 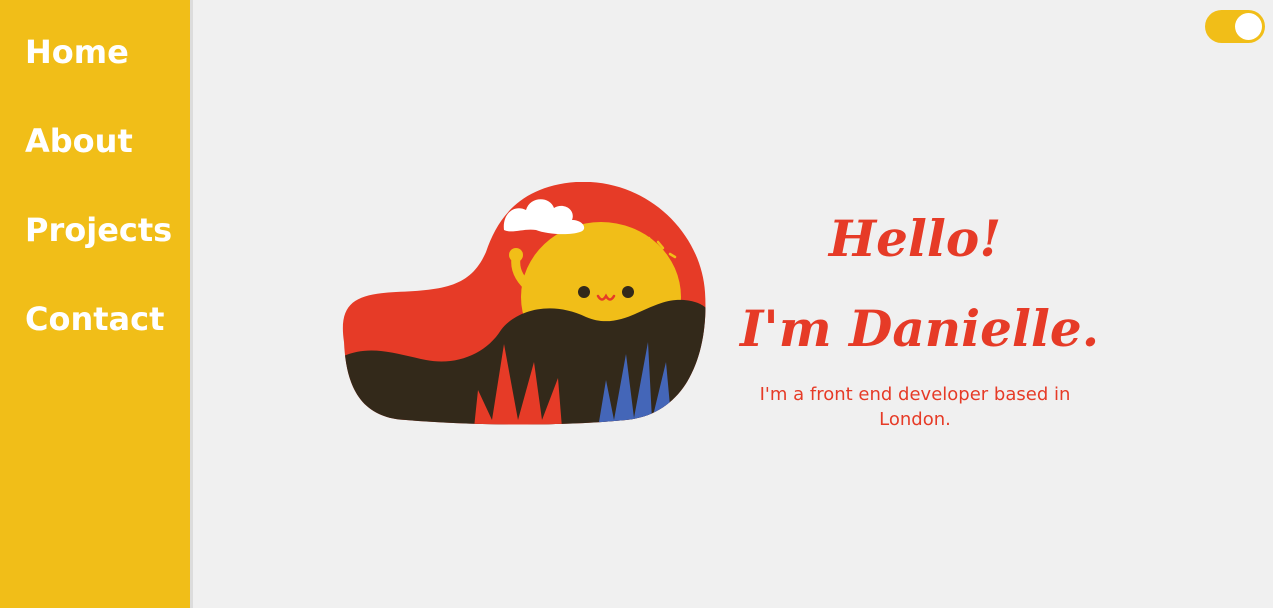 I want to click on greeting-hello: Hello!, so click(x=915, y=238).